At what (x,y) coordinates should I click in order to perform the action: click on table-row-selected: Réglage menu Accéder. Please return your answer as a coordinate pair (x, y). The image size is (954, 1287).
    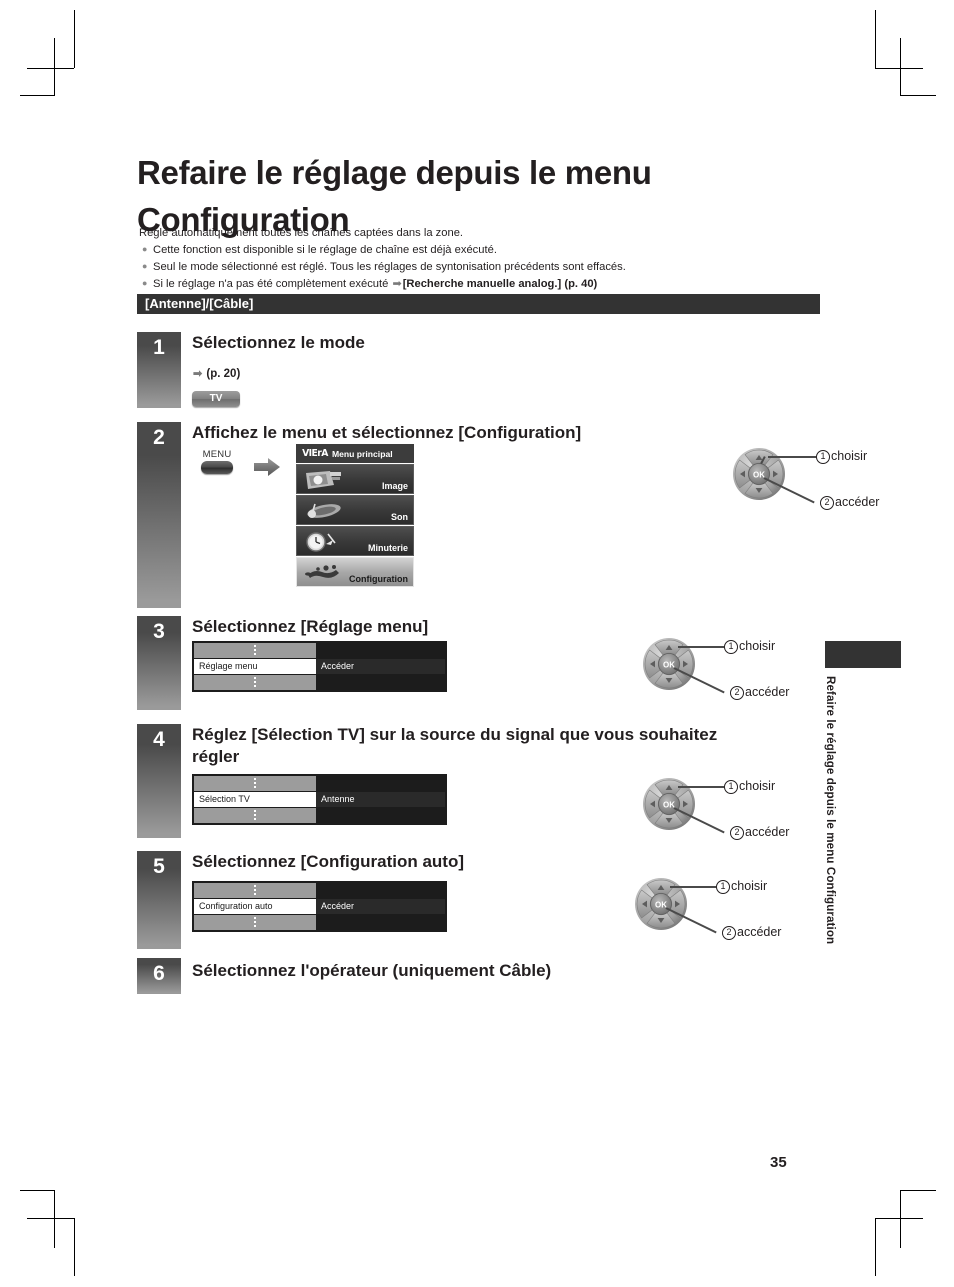
    Looking at the image, I should click on (319, 666).